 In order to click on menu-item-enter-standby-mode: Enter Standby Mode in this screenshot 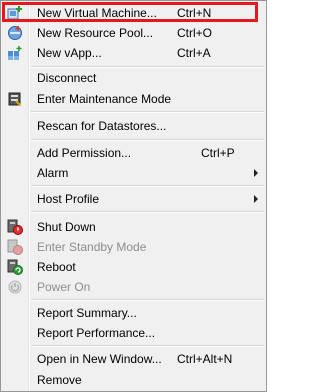, I will do `click(133, 247)`.